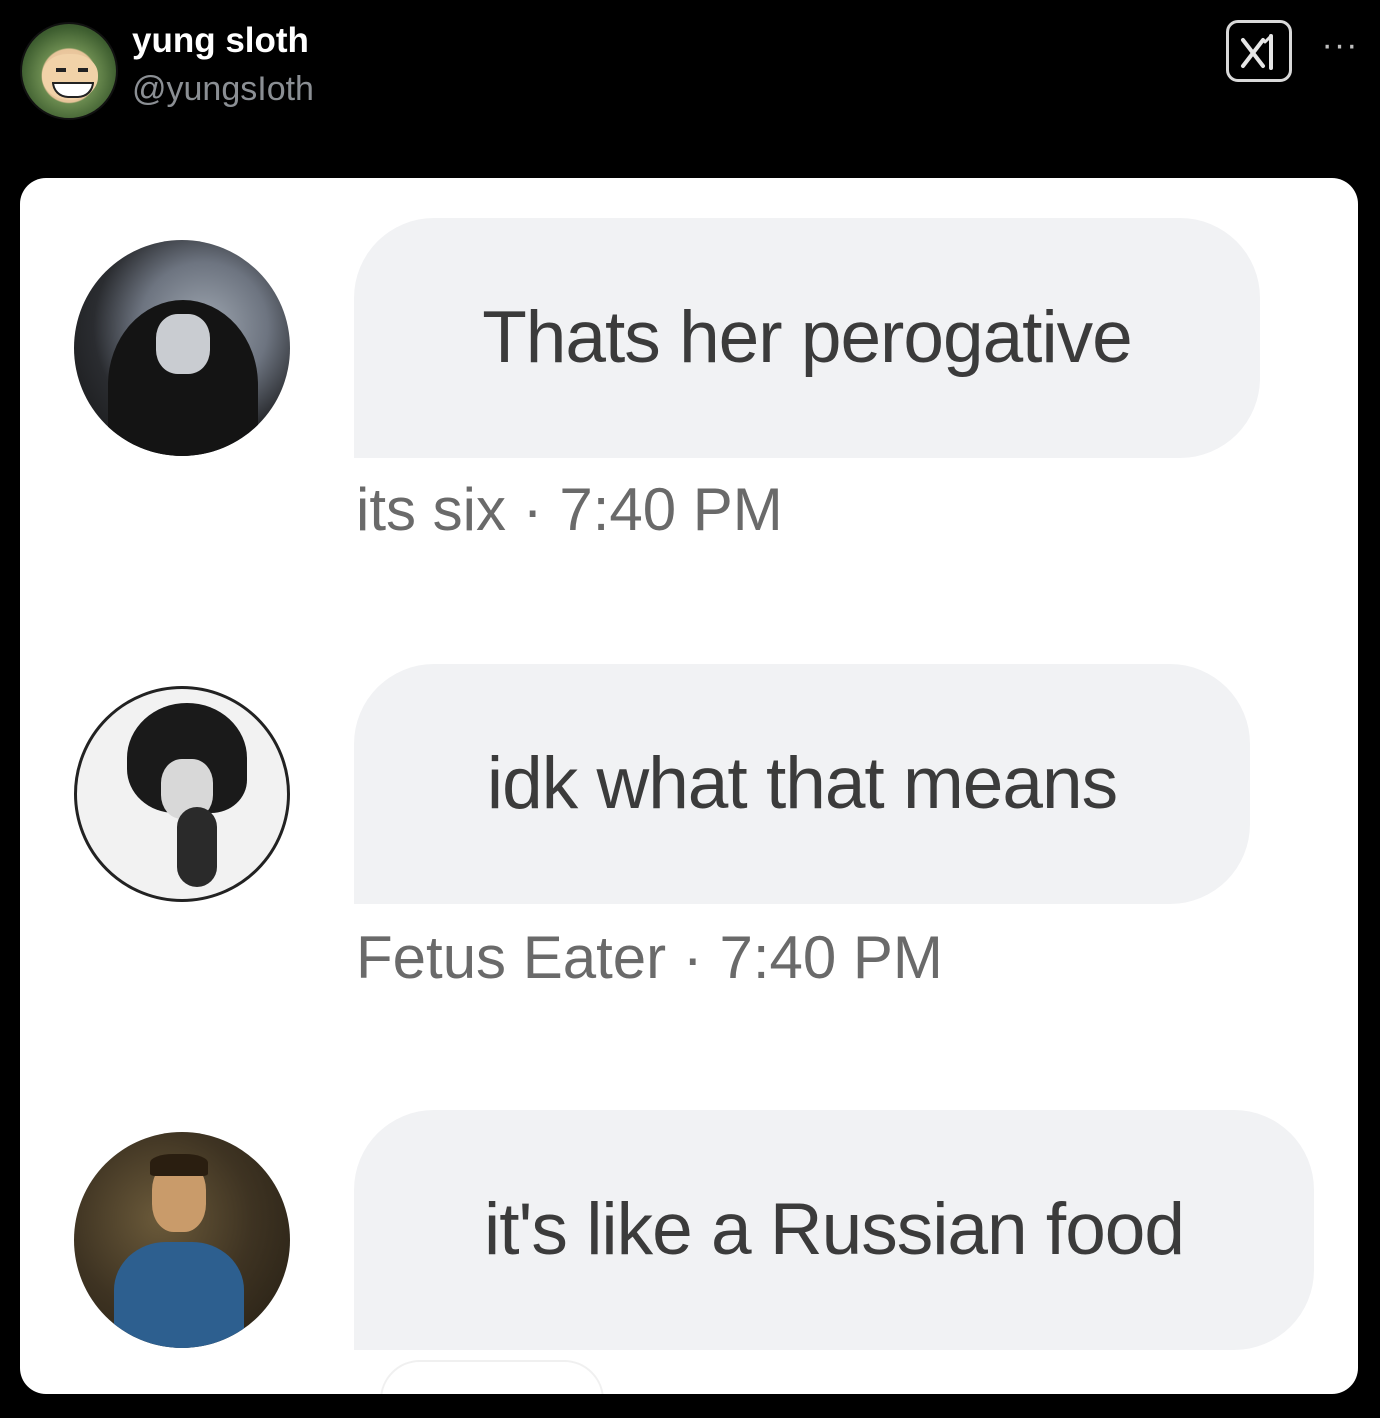 Image resolution: width=1380 pixels, height=1418 pixels. I want to click on avatar-face, so click(183, 344).